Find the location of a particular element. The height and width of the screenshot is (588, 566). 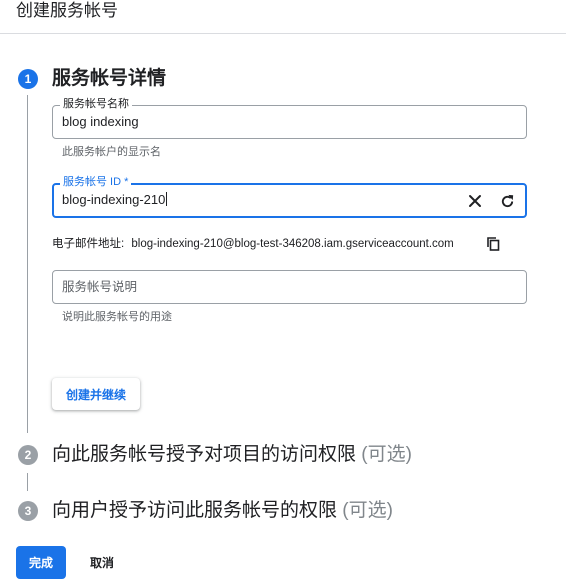

service-account-id-value-wrap: blog-indexing-210 is located at coordinates (115, 200).